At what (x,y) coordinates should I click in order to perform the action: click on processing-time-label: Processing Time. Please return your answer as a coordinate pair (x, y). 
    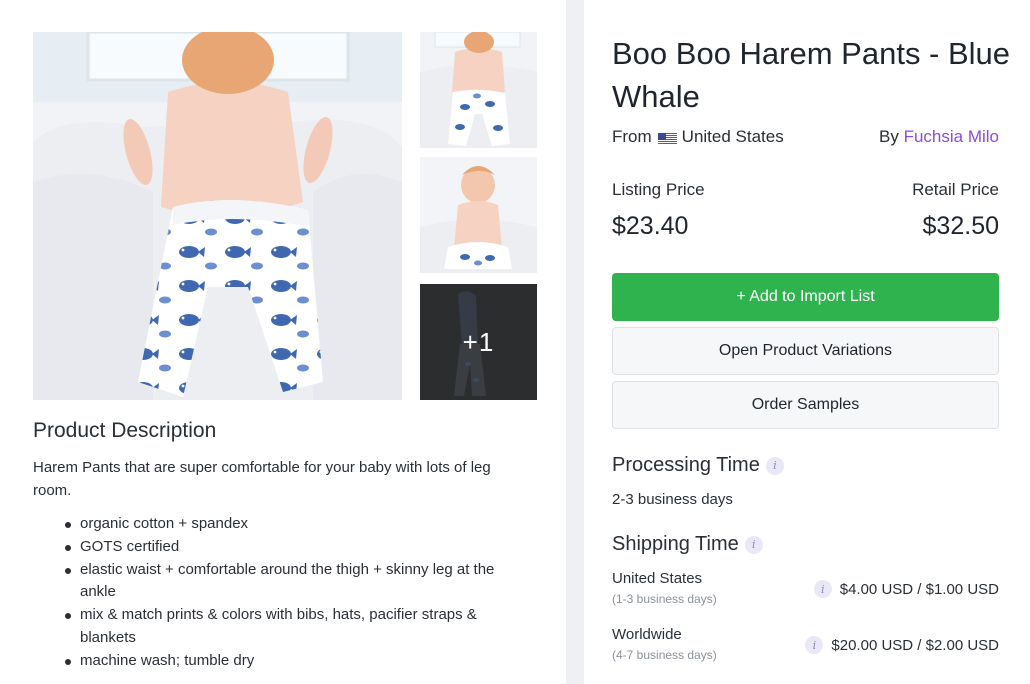
    Looking at the image, I should click on (686, 465).